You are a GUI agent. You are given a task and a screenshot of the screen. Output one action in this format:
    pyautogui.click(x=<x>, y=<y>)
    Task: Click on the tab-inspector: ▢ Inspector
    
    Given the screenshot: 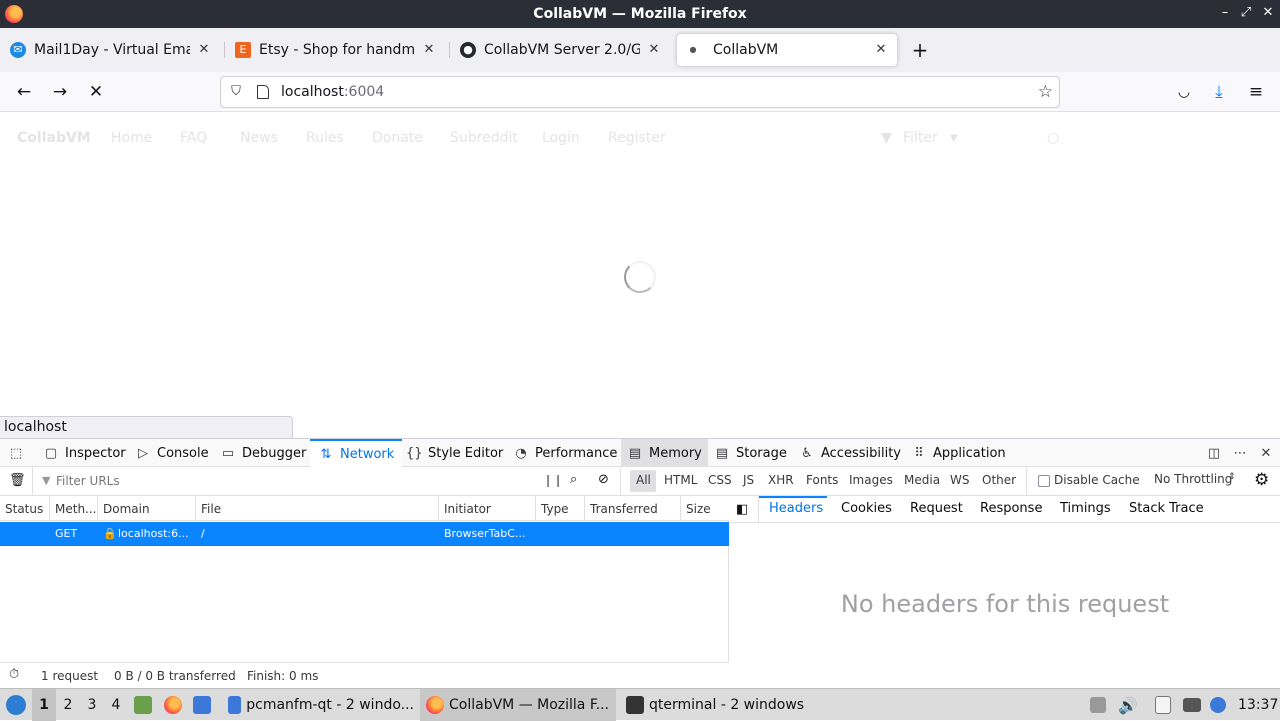 What is the action you would take?
    pyautogui.click(x=84, y=453)
    